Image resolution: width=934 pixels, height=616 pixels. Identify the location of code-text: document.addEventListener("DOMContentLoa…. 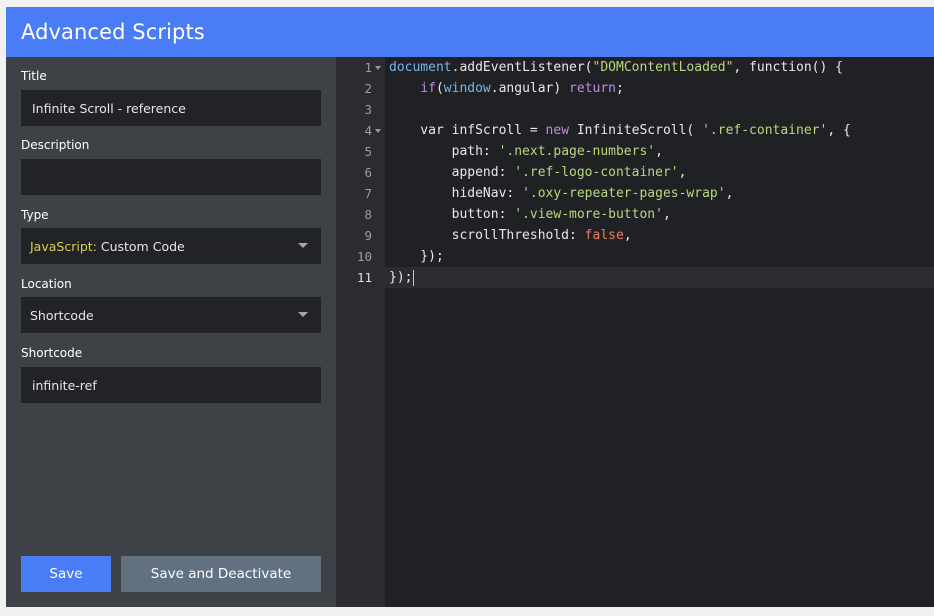
(616, 67).